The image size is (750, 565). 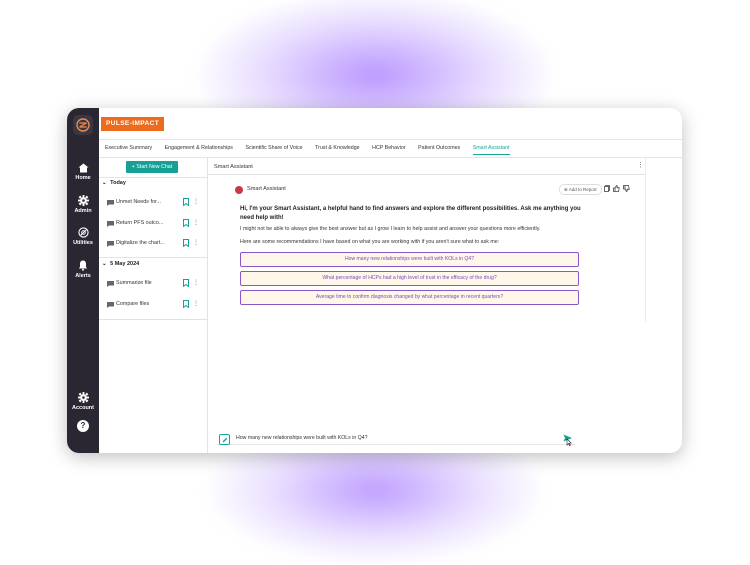 What do you see at coordinates (83, 168) in the screenshot?
I see `home-icon` at bounding box center [83, 168].